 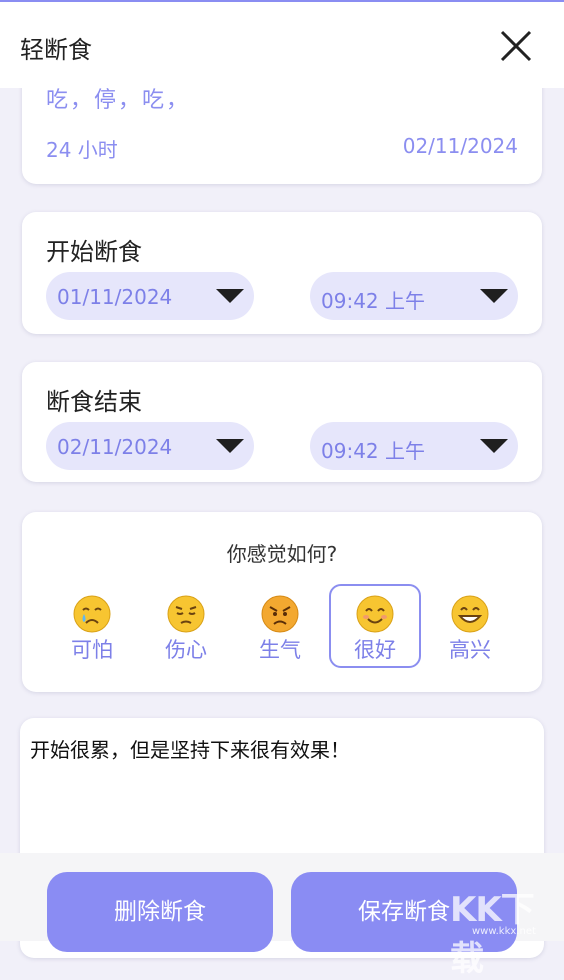 I want to click on mood-option-terrible: 可怕, so click(x=92, y=626).